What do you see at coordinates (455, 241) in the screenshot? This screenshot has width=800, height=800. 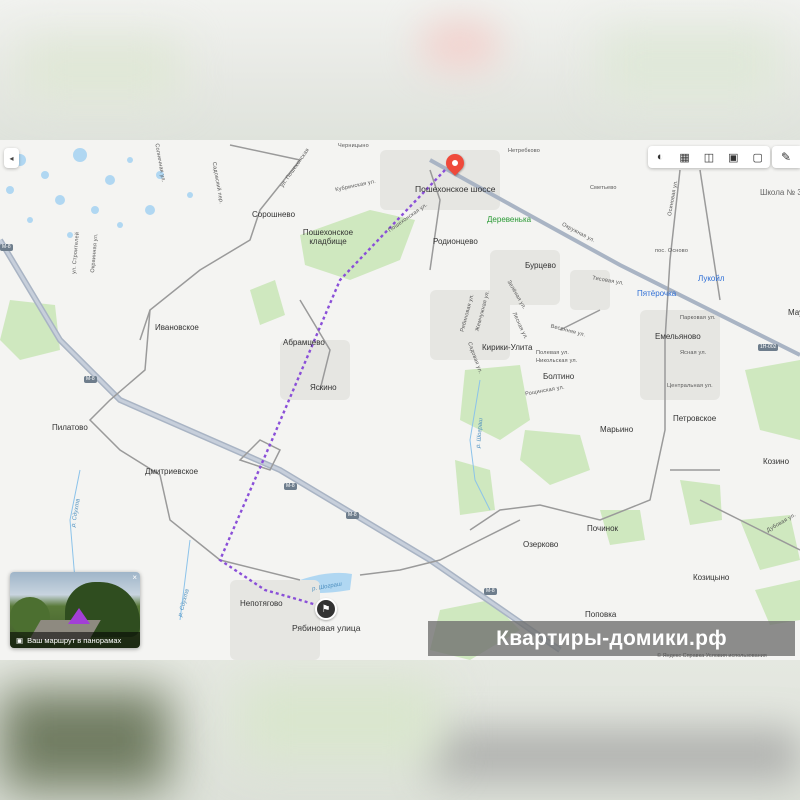 I see `place-label: Родионцево` at bounding box center [455, 241].